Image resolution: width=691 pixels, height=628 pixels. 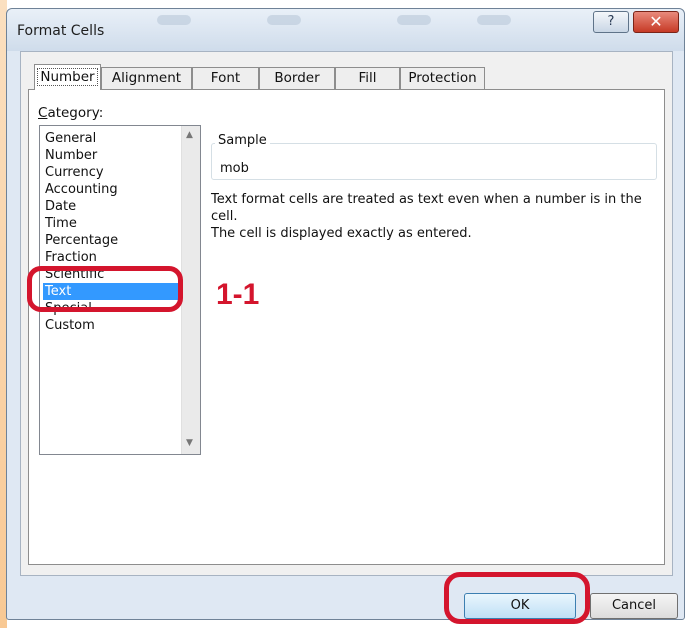 I want to click on list-item-currency: Currency, so click(x=111, y=172).